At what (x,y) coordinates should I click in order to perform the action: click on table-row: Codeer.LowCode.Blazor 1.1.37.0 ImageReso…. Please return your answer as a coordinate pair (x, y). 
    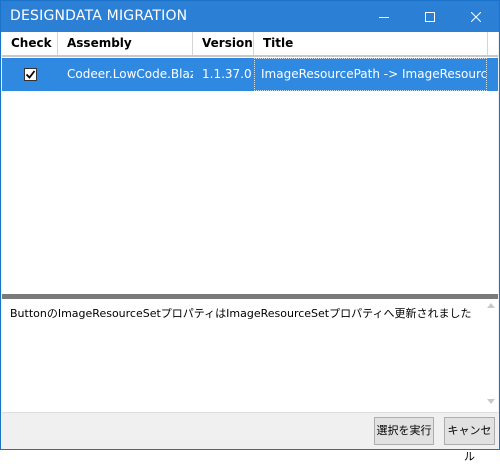
    Looking at the image, I should click on (250, 74).